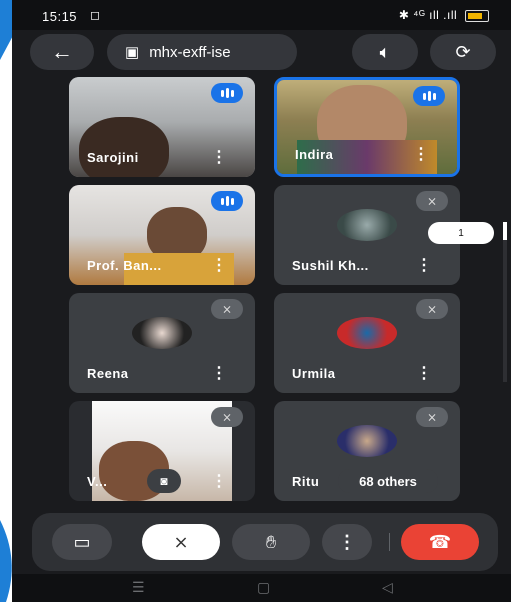  I want to click on switch-camera-button: ⟳, so click(463, 52).